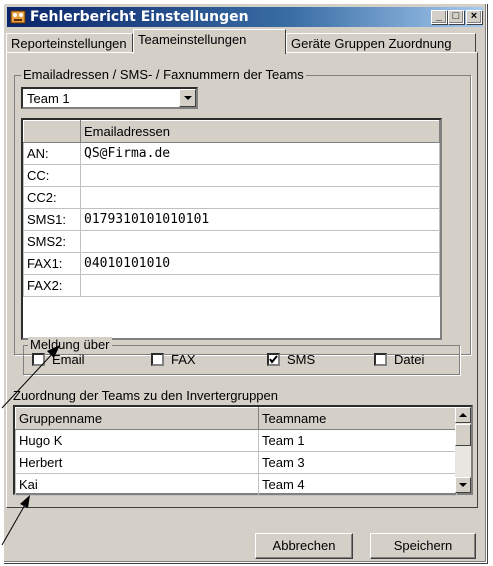 The height and width of the screenshot is (566, 493). I want to click on annotation-arrows, so click(30, 445).